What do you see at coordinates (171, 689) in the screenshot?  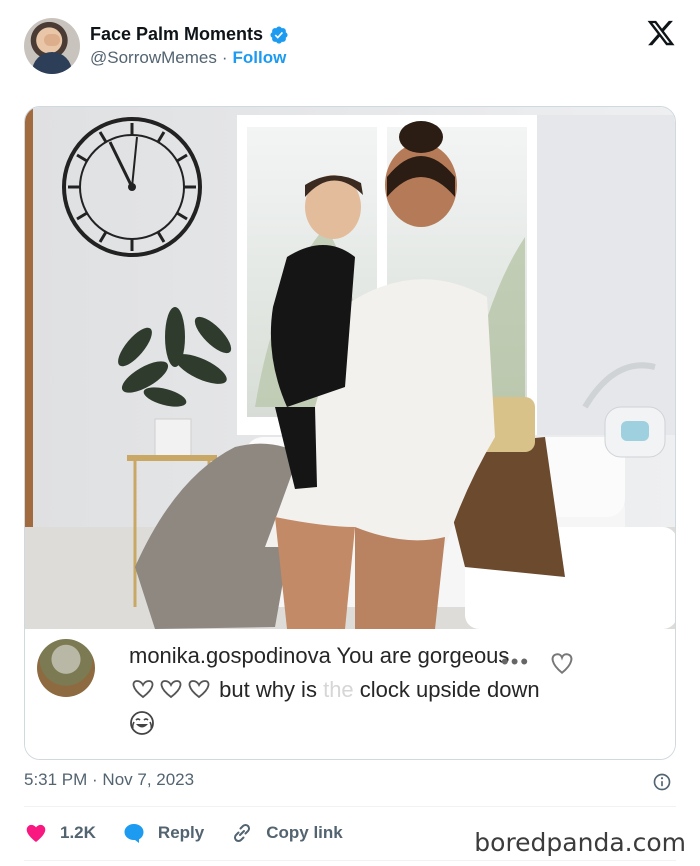 I see `hearts-emoji-icon` at bounding box center [171, 689].